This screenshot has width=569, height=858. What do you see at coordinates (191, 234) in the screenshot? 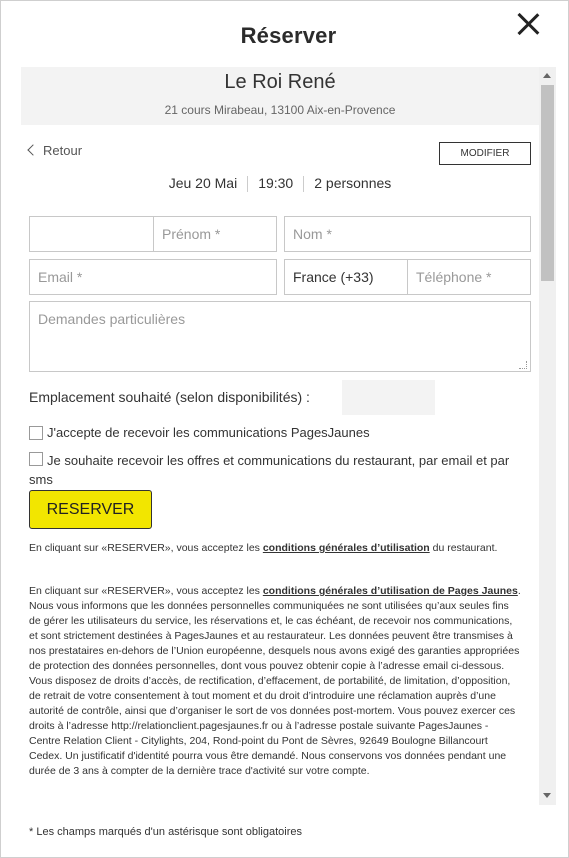
I see `firstname-placeholder: Prénom *` at bounding box center [191, 234].